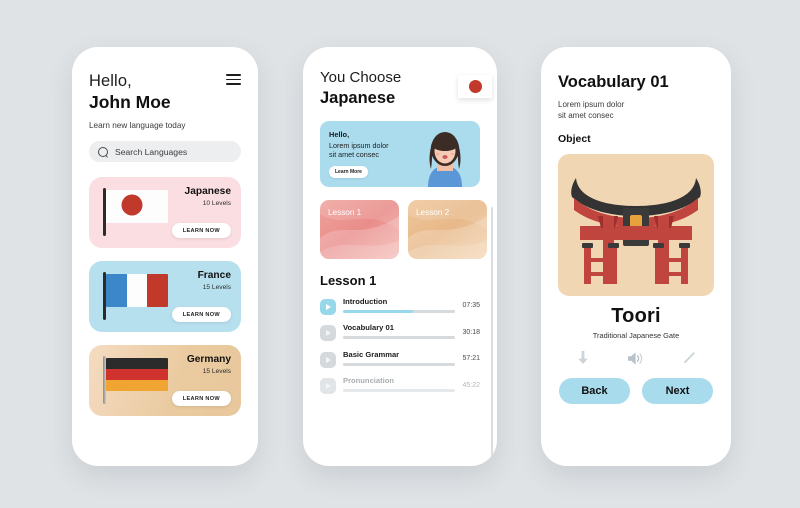 The image size is (800, 508). Describe the element at coordinates (613, 82) in the screenshot. I see `page-title: Vocabulary 01` at that location.